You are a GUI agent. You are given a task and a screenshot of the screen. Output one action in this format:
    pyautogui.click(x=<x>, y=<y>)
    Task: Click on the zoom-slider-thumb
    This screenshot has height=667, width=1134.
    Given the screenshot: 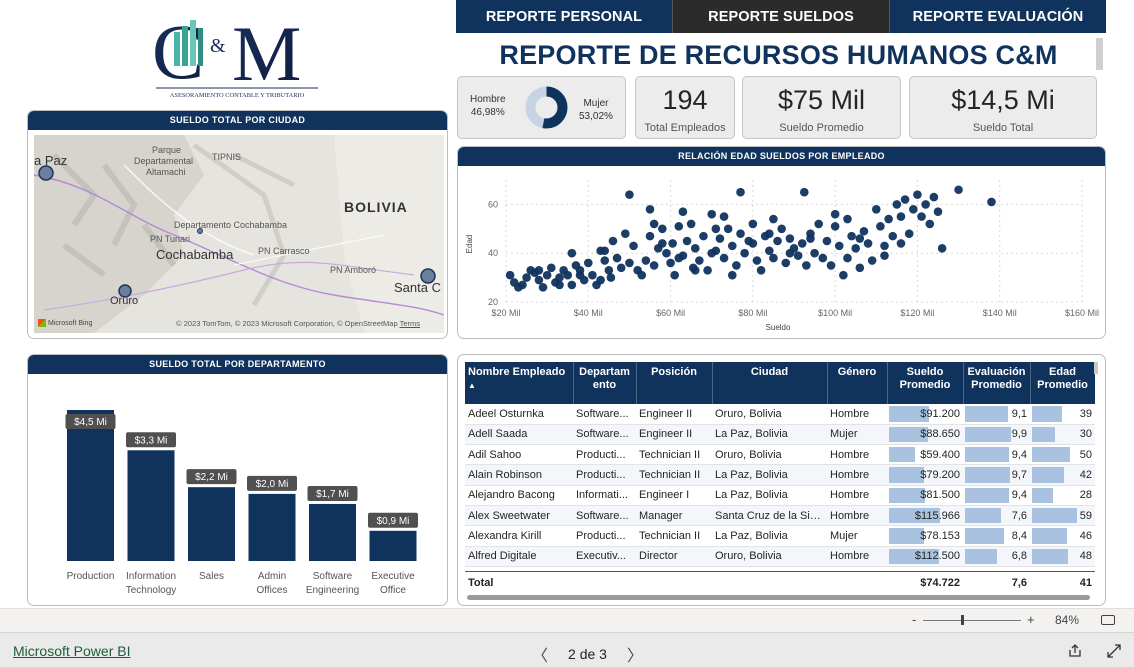 What is the action you would take?
    pyautogui.click(x=963, y=620)
    